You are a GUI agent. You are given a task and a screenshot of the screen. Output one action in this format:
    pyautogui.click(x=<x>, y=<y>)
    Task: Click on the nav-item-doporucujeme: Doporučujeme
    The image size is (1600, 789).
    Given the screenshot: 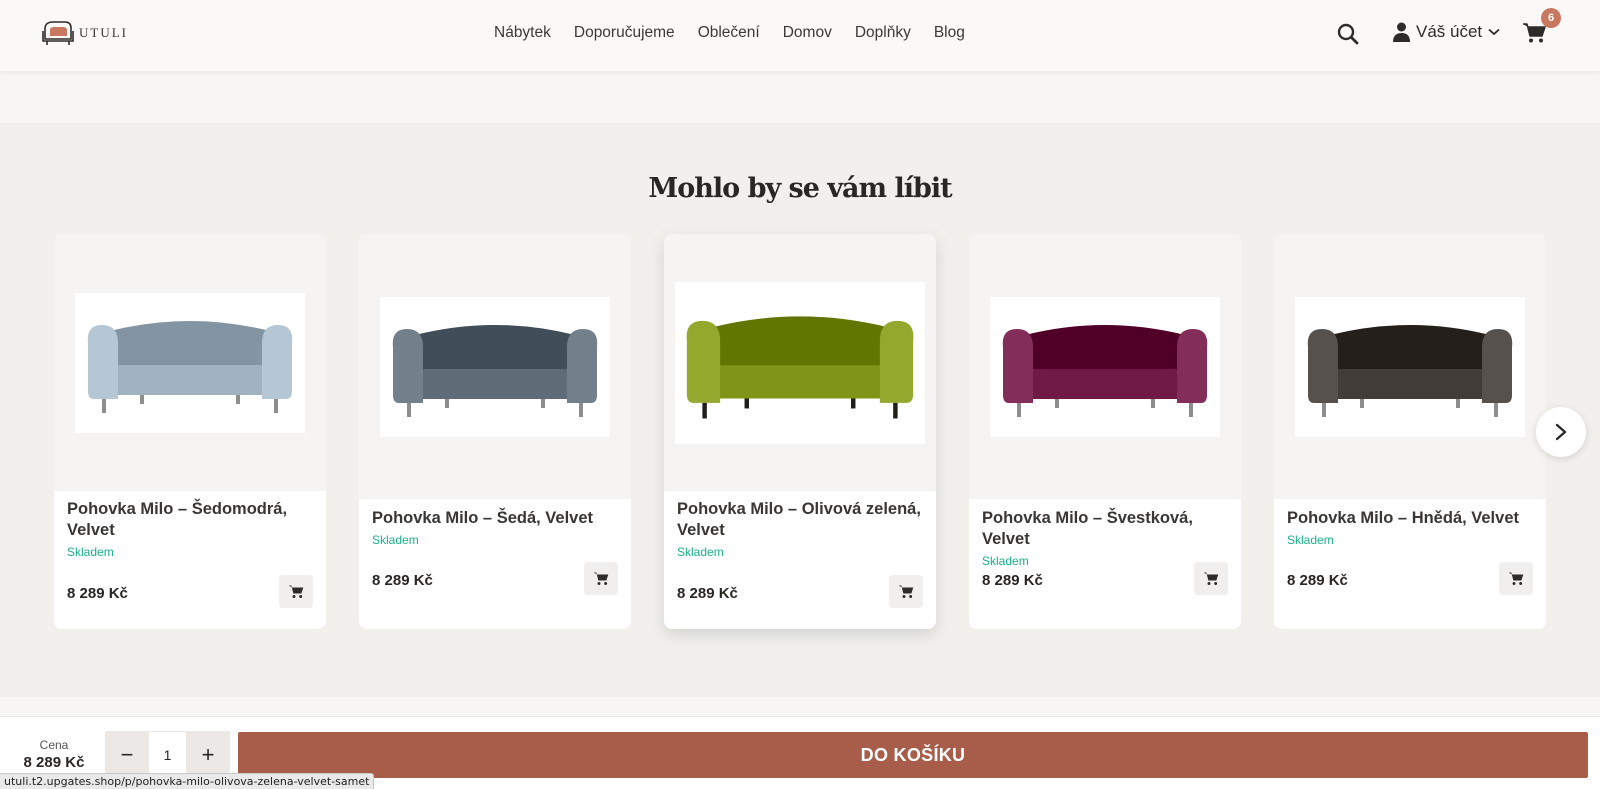 What is the action you would take?
    pyautogui.click(x=624, y=33)
    